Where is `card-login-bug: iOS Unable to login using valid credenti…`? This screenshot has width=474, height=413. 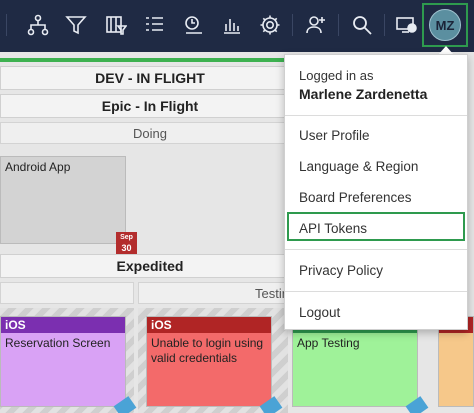 card-login-bug: iOS Unable to login using valid credenti… is located at coordinates (209, 361).